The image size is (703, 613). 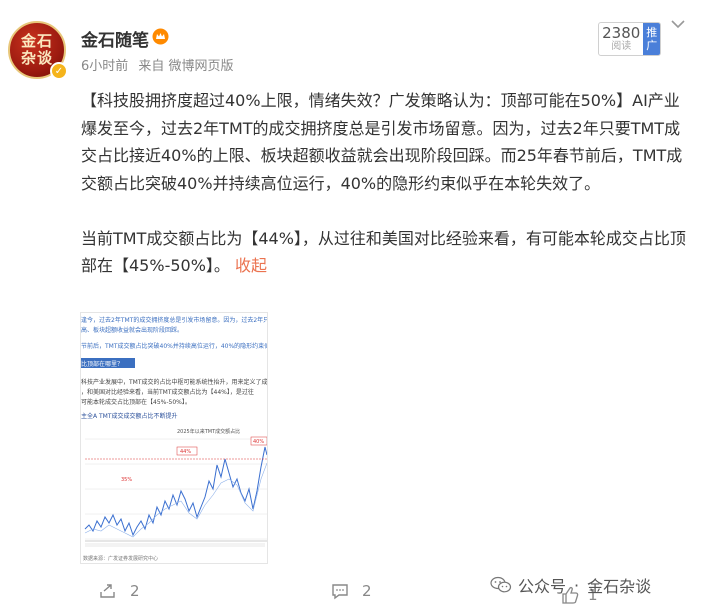 What do you see at coordinates (107, 591) in the screenshot?
I see `forward-icon` at bounding box center [107, 591].